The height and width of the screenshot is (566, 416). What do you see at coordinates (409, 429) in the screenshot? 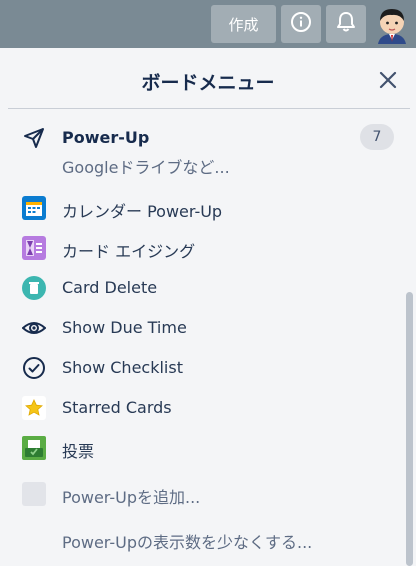
I see `scrollbar` at bounding box center [409, 429].